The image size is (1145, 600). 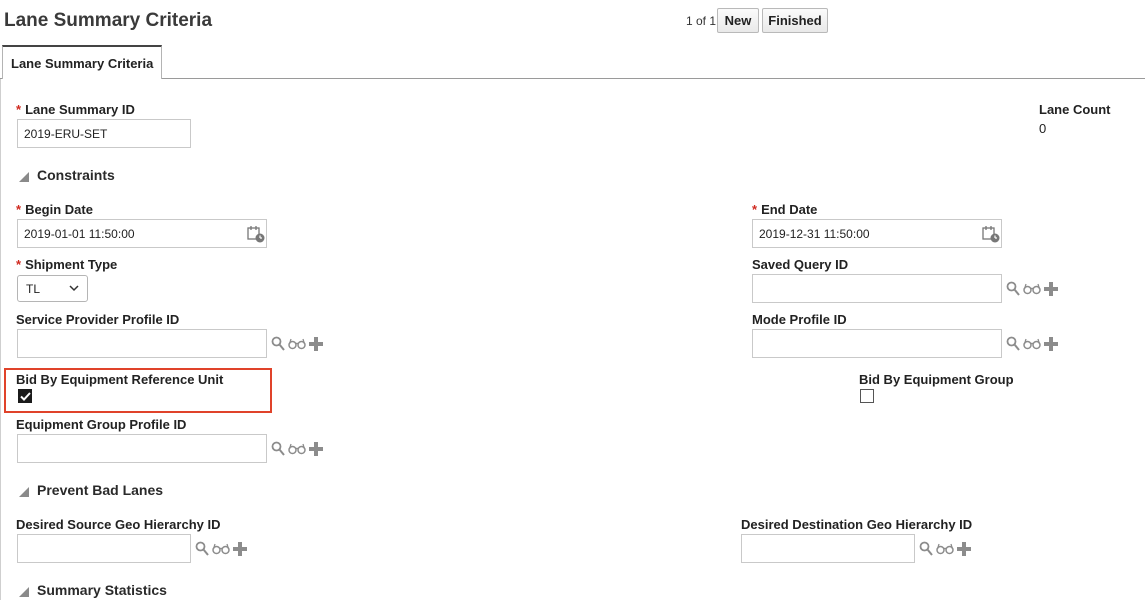 I want to click on new-button: New, so click(x=738, y=20).